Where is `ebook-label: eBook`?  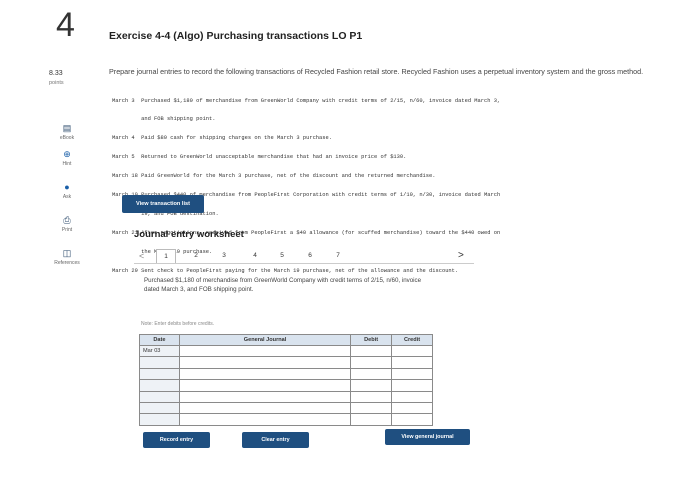
ebook-label: eBook is located at coordinates (67, 138).